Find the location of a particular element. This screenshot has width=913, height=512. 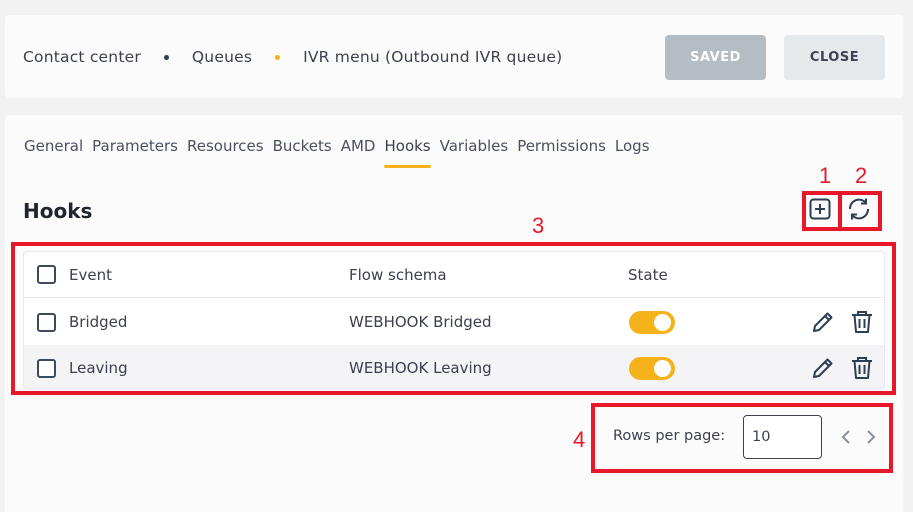

breadcrumb-separator-dot is located at coordinates (166, 57).